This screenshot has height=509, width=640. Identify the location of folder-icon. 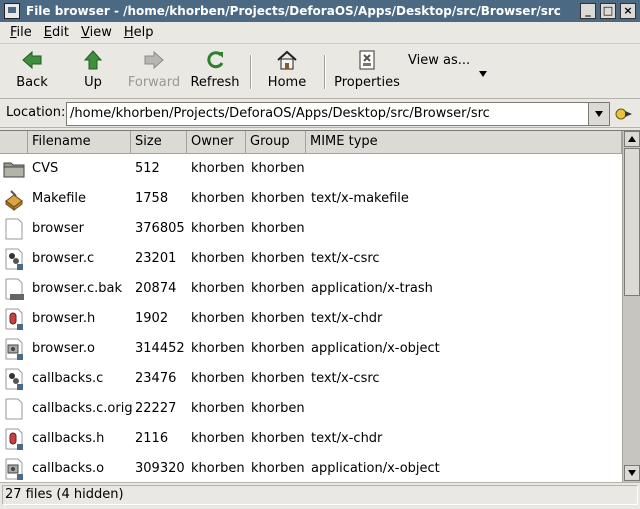
(14, 169).